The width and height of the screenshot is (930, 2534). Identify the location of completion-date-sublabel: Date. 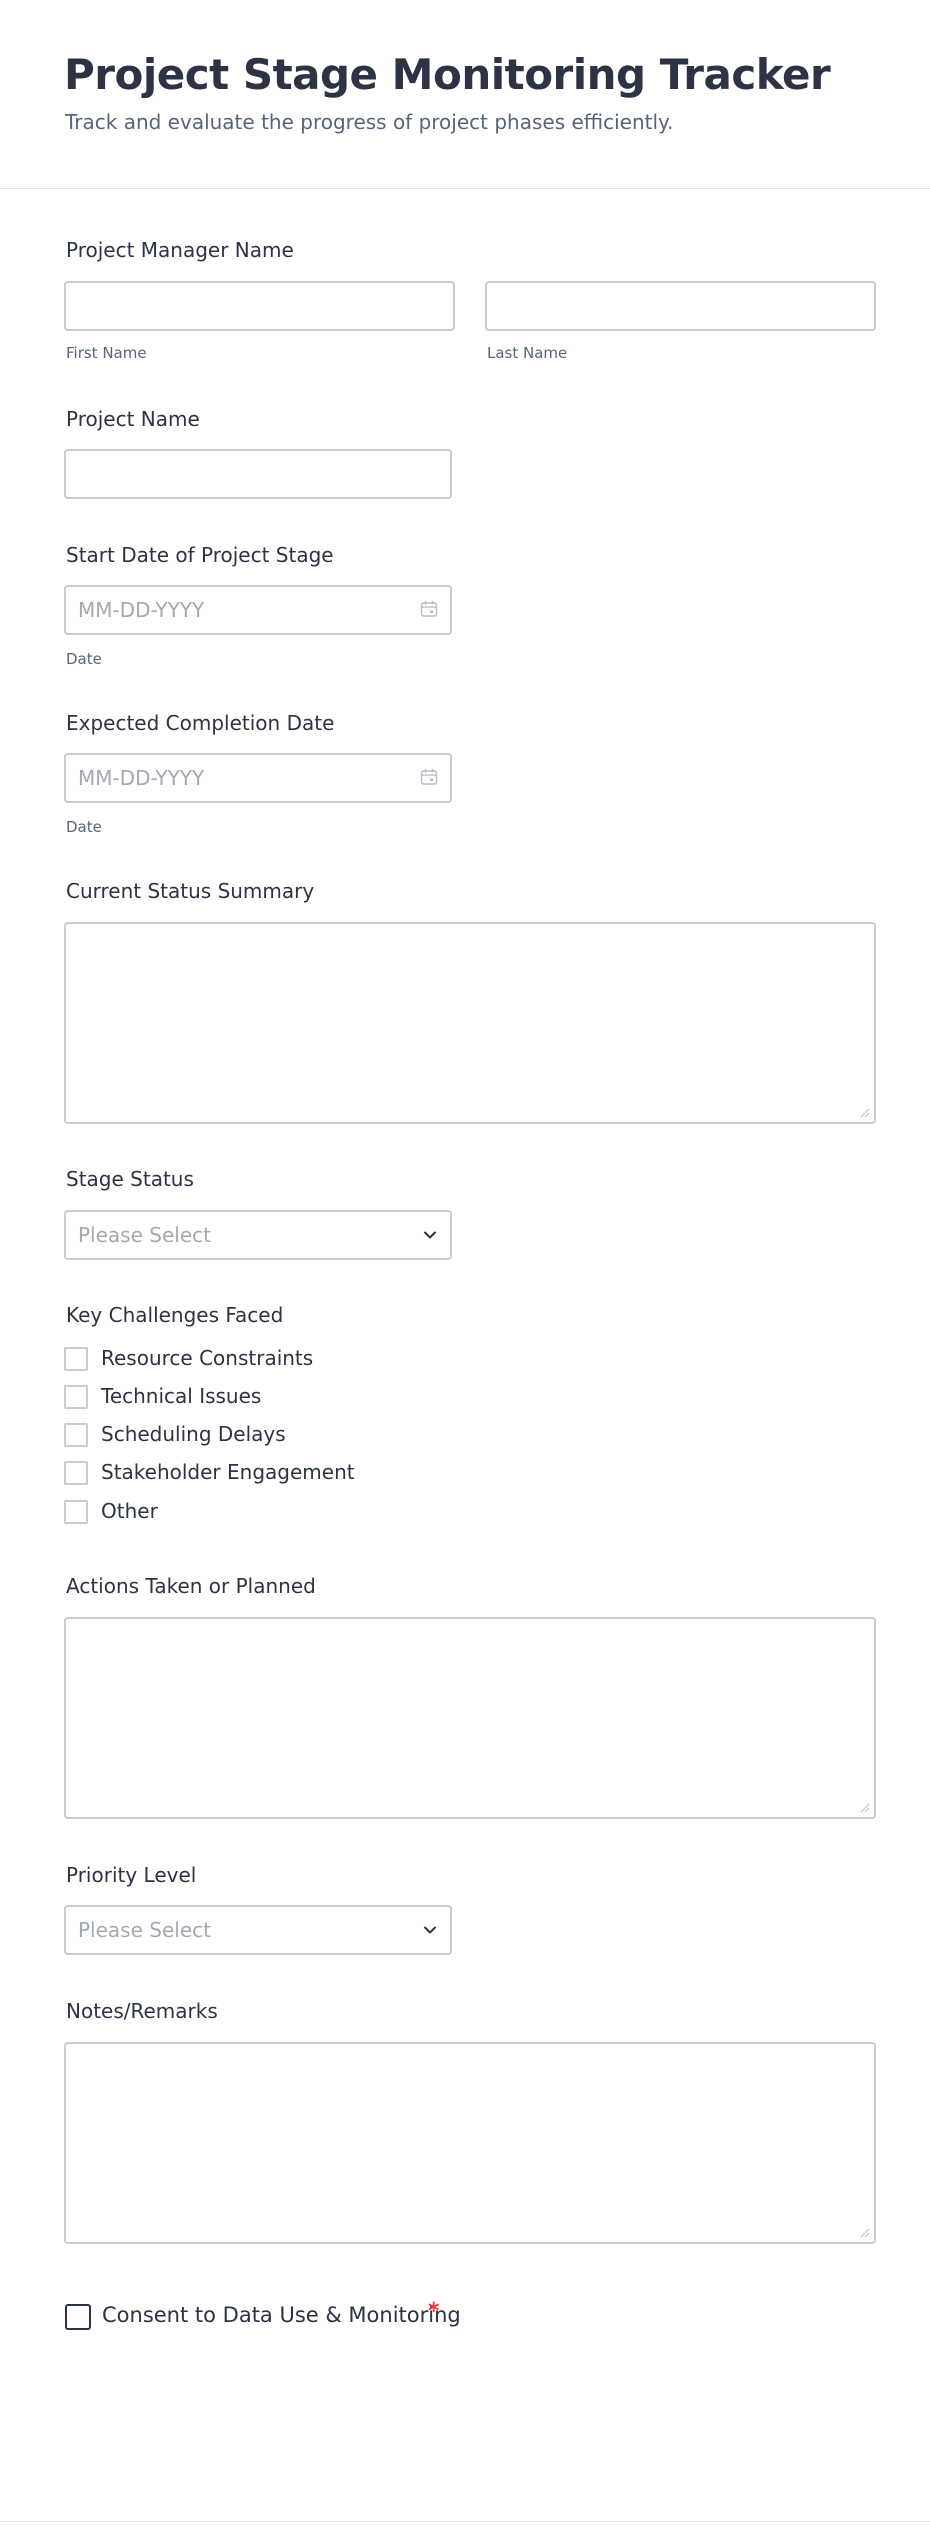
(84, 827).